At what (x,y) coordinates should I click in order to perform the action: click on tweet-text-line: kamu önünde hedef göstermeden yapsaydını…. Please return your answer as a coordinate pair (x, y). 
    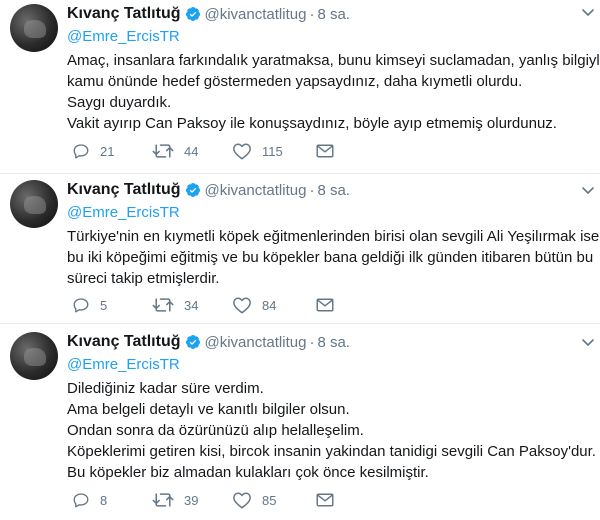
    Looking at the image, I should click on (295, 81).